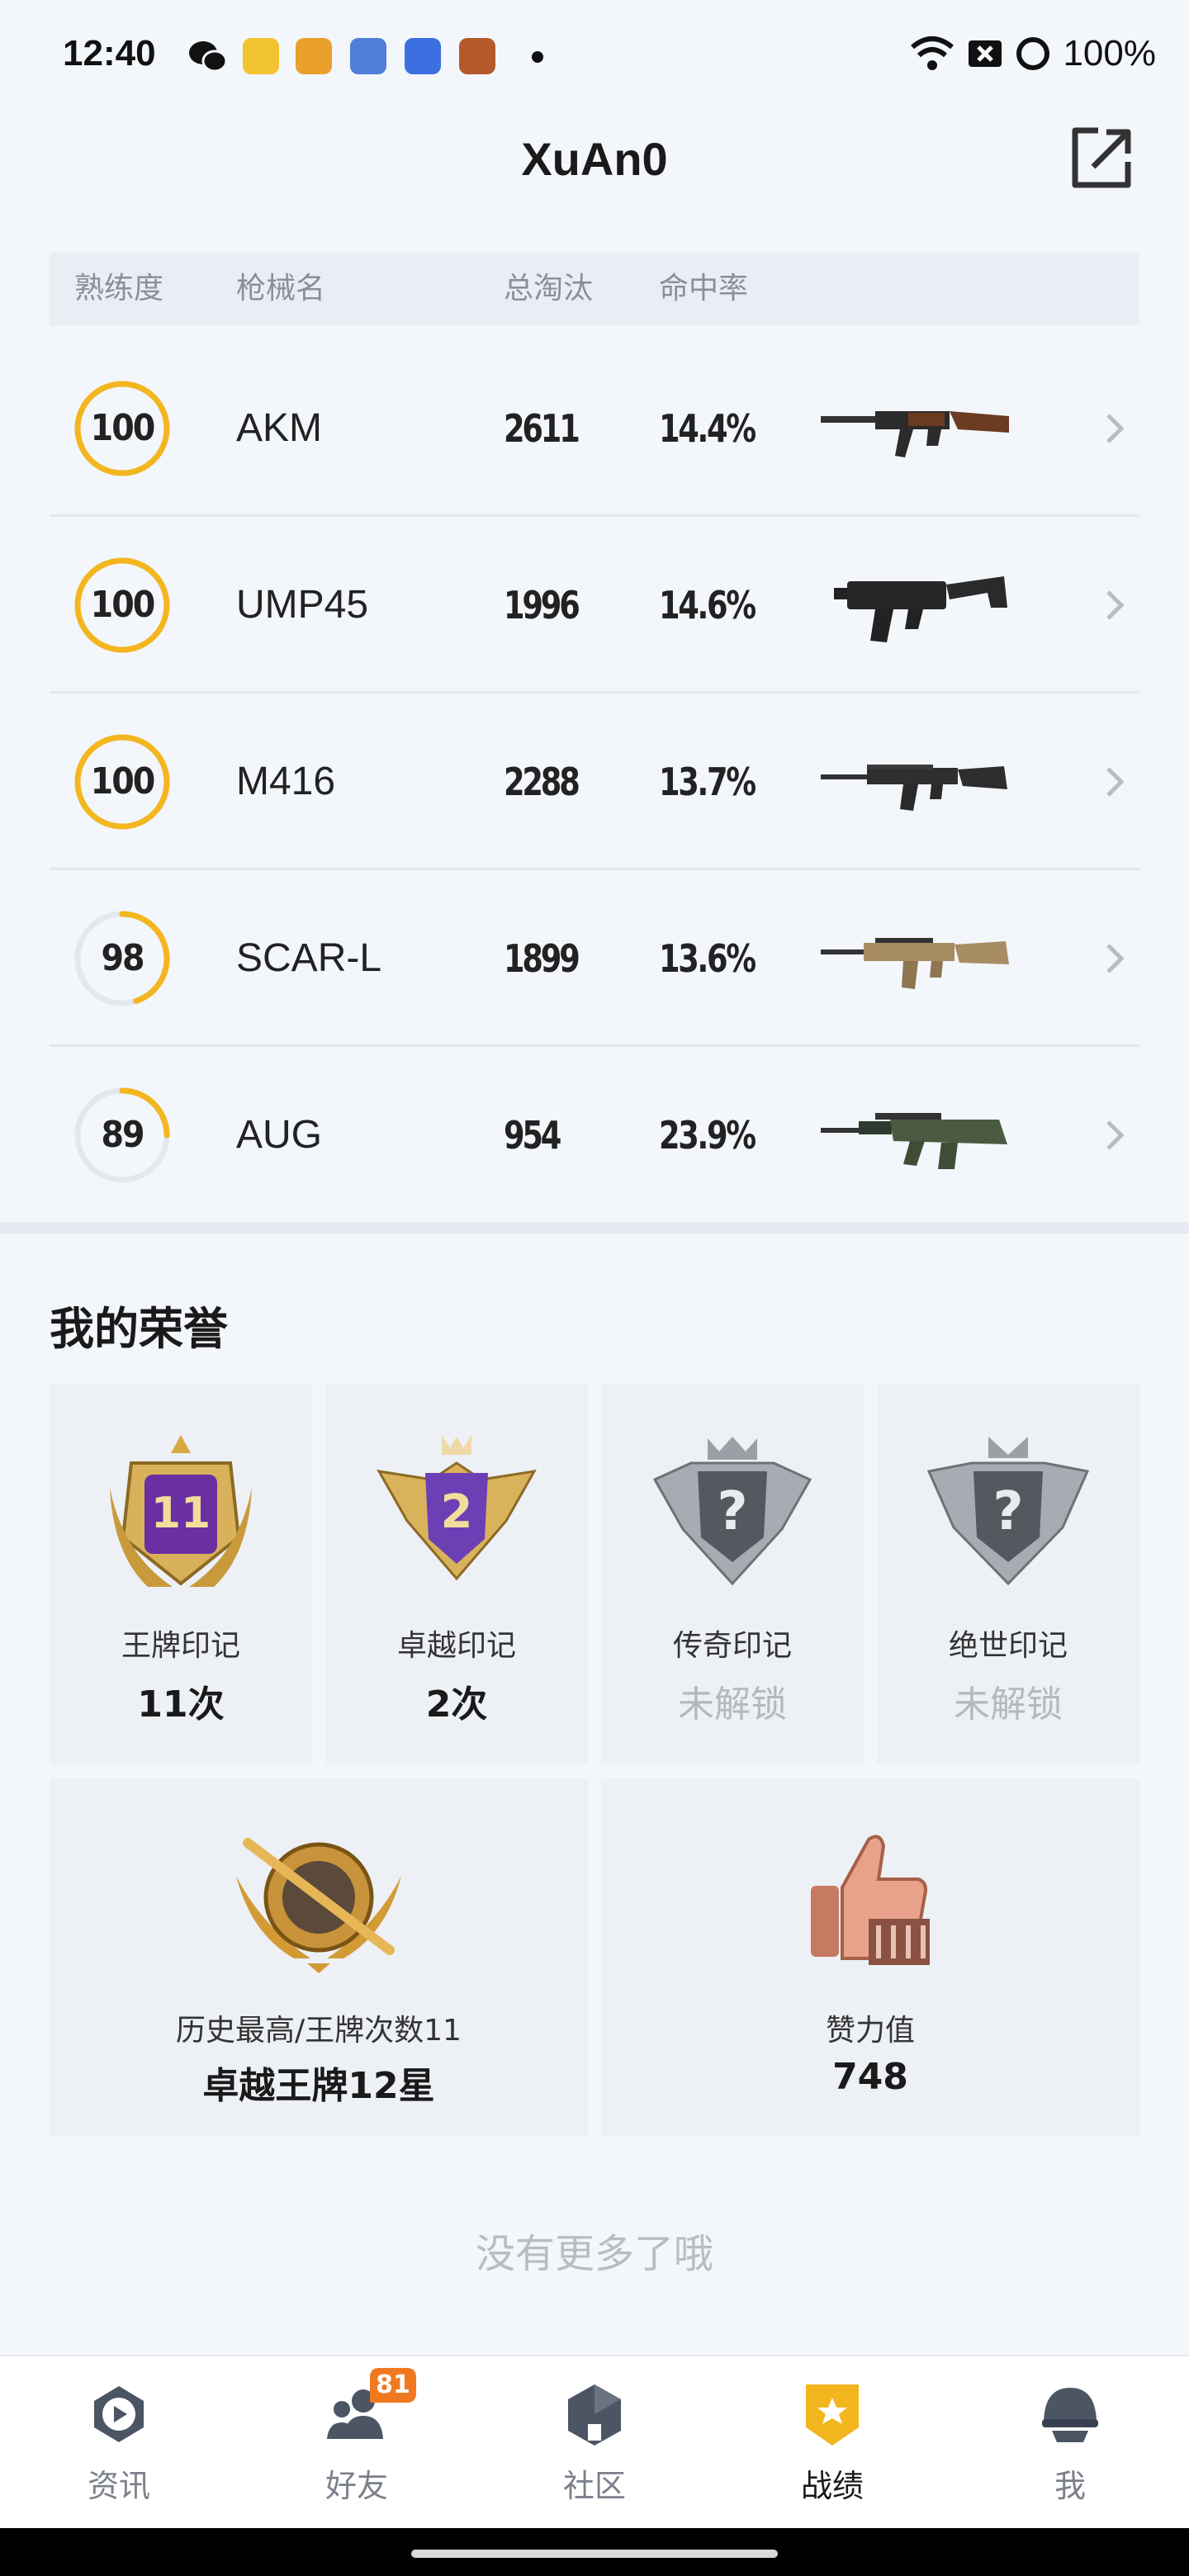  What do you see at coordinates (870, 2031) in the screenshot?
I see `likes-label: 赞力值` at bounding box center [870, 2031].